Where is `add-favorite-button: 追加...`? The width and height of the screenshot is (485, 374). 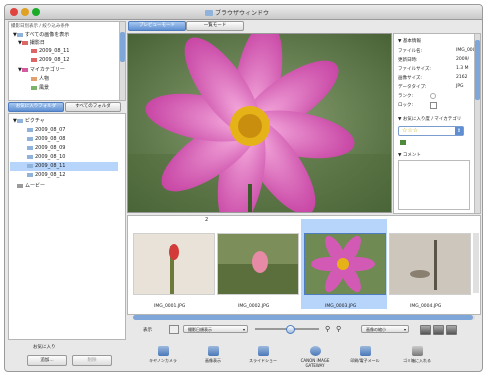 add-favorite-button: 追加... is located at coordinates (47, 360).